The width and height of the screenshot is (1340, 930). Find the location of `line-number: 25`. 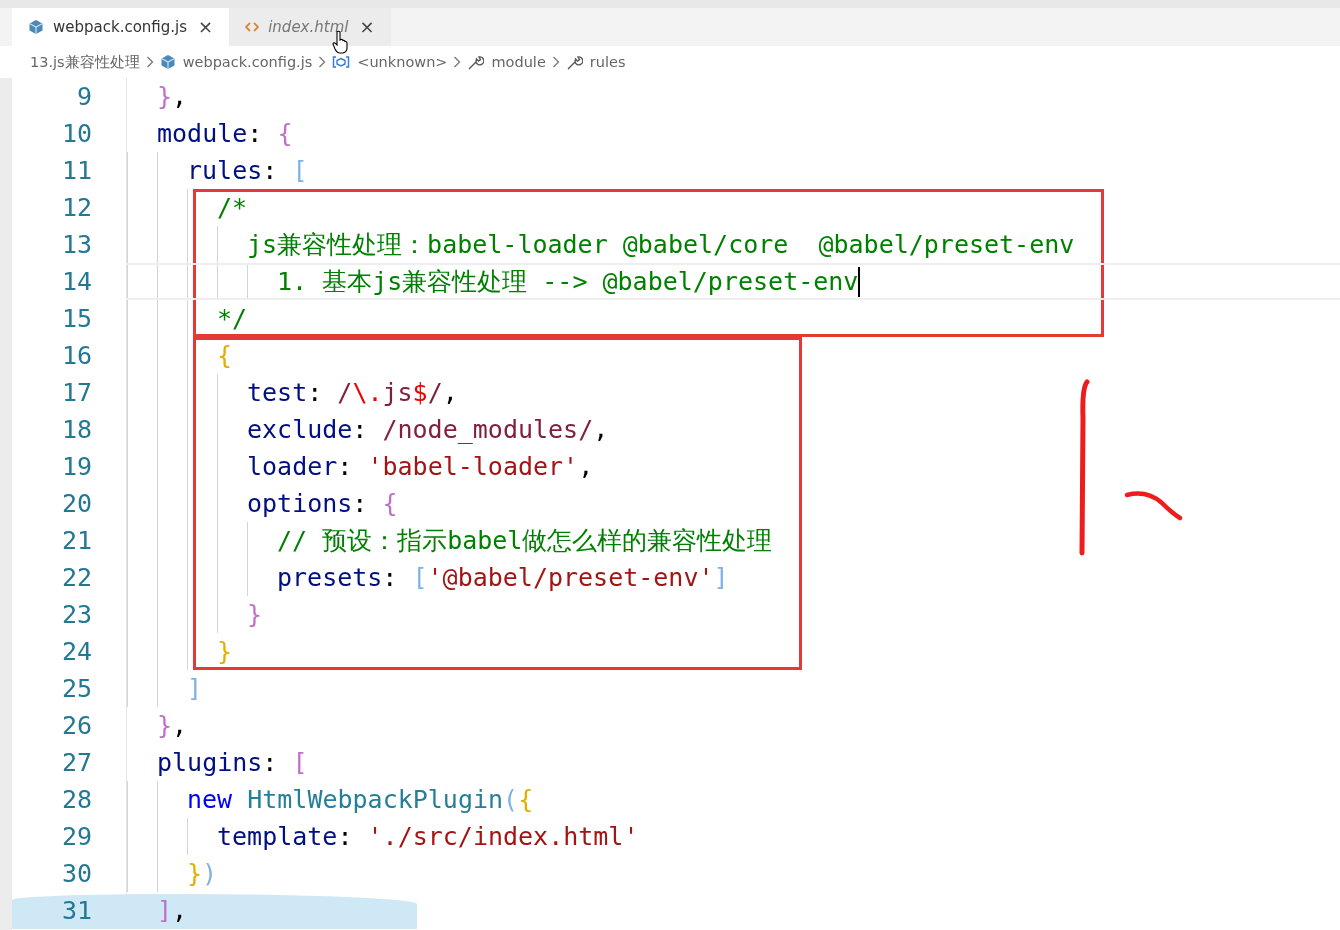

line-number: 25 is located at coordinates (76, 688).